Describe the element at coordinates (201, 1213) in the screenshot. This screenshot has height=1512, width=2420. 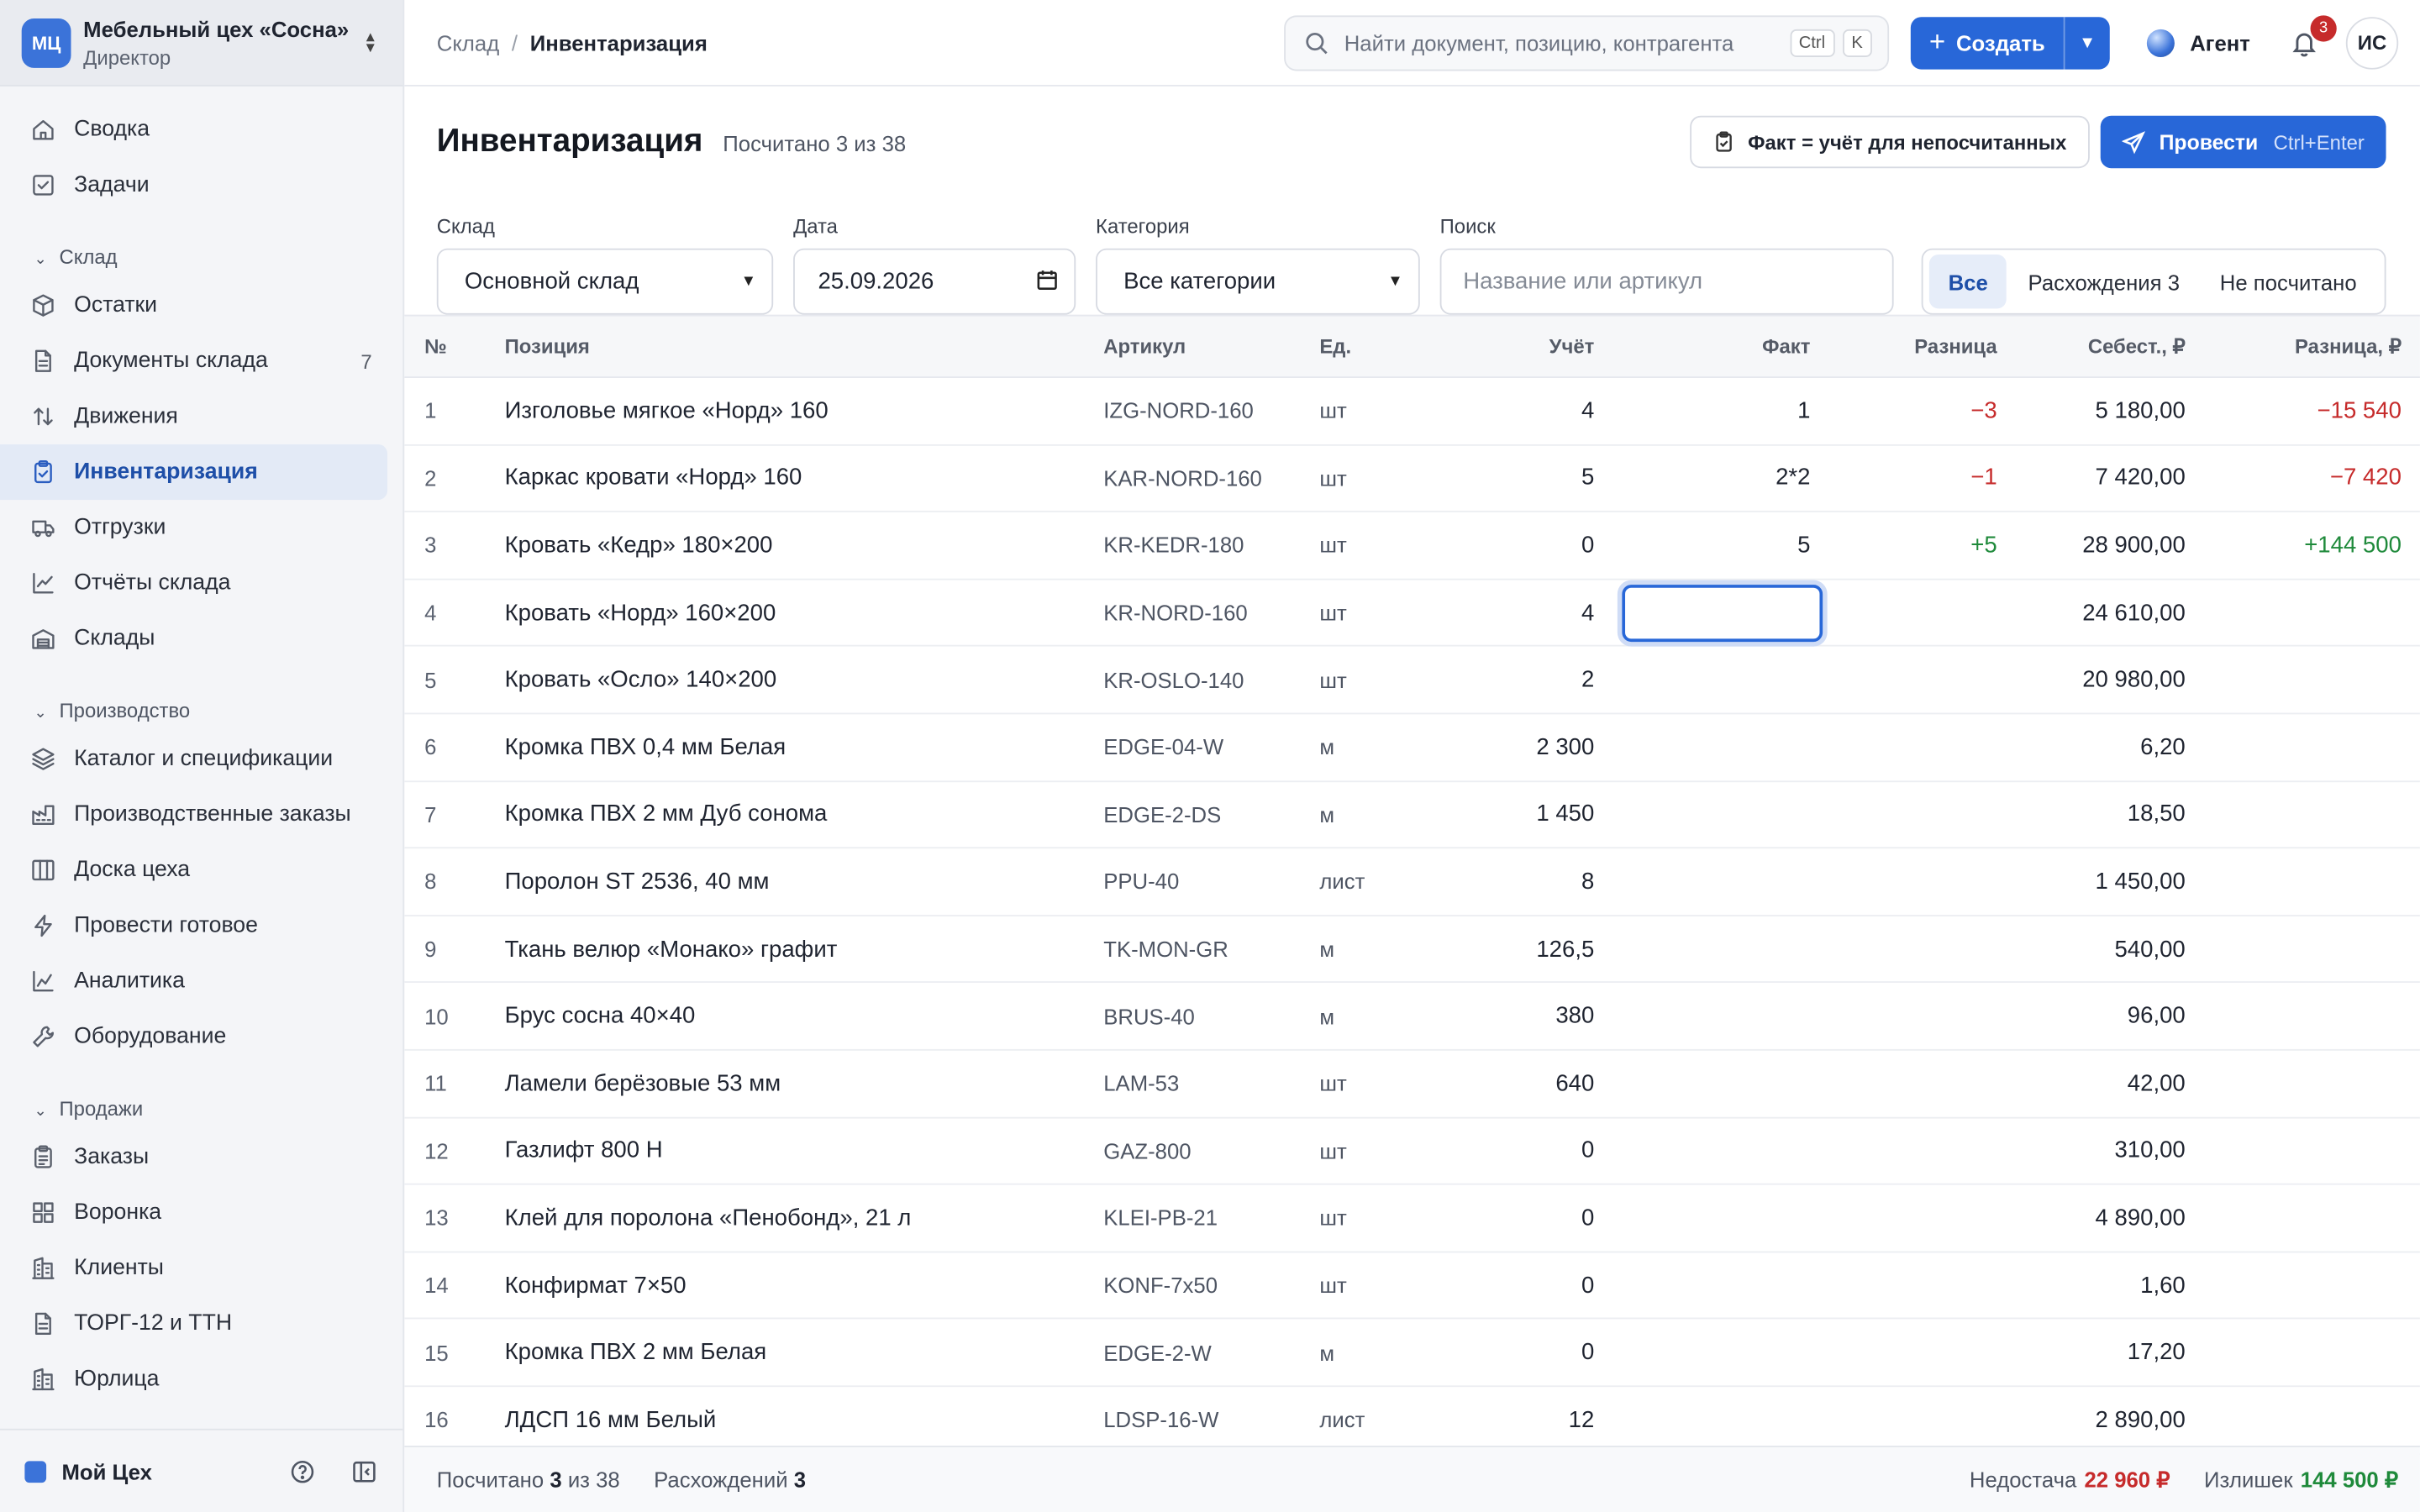
I see `sidebar-item-2-1: Воронка` at that location.